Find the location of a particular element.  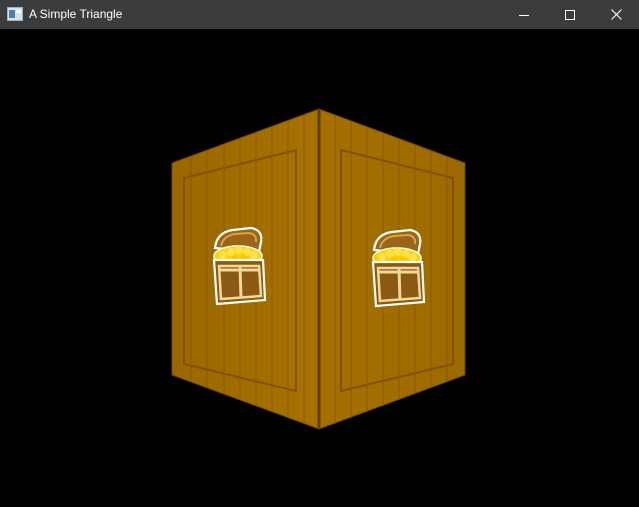

crate-right-face is located at coordinates (392, 269).